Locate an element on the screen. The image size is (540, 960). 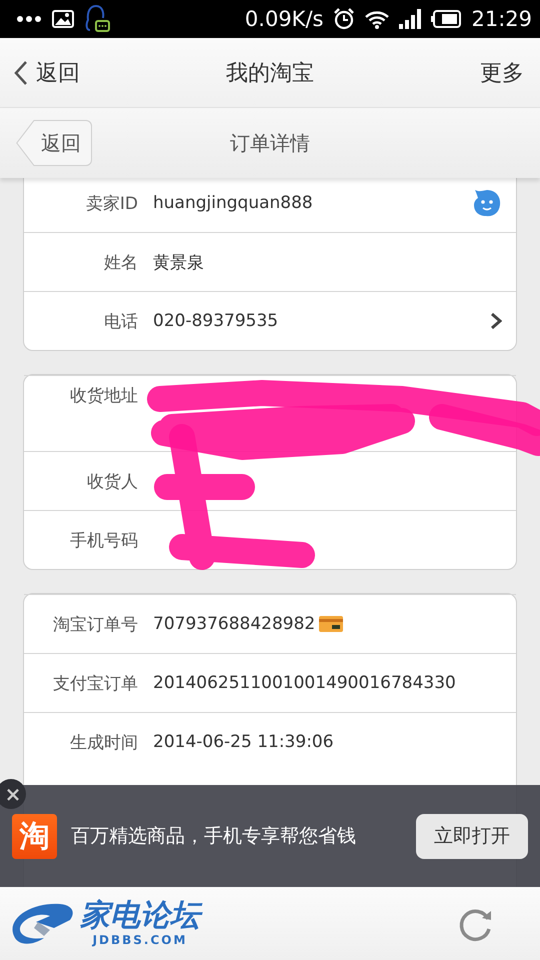
close-button: × is located at coordinates (13, 794).